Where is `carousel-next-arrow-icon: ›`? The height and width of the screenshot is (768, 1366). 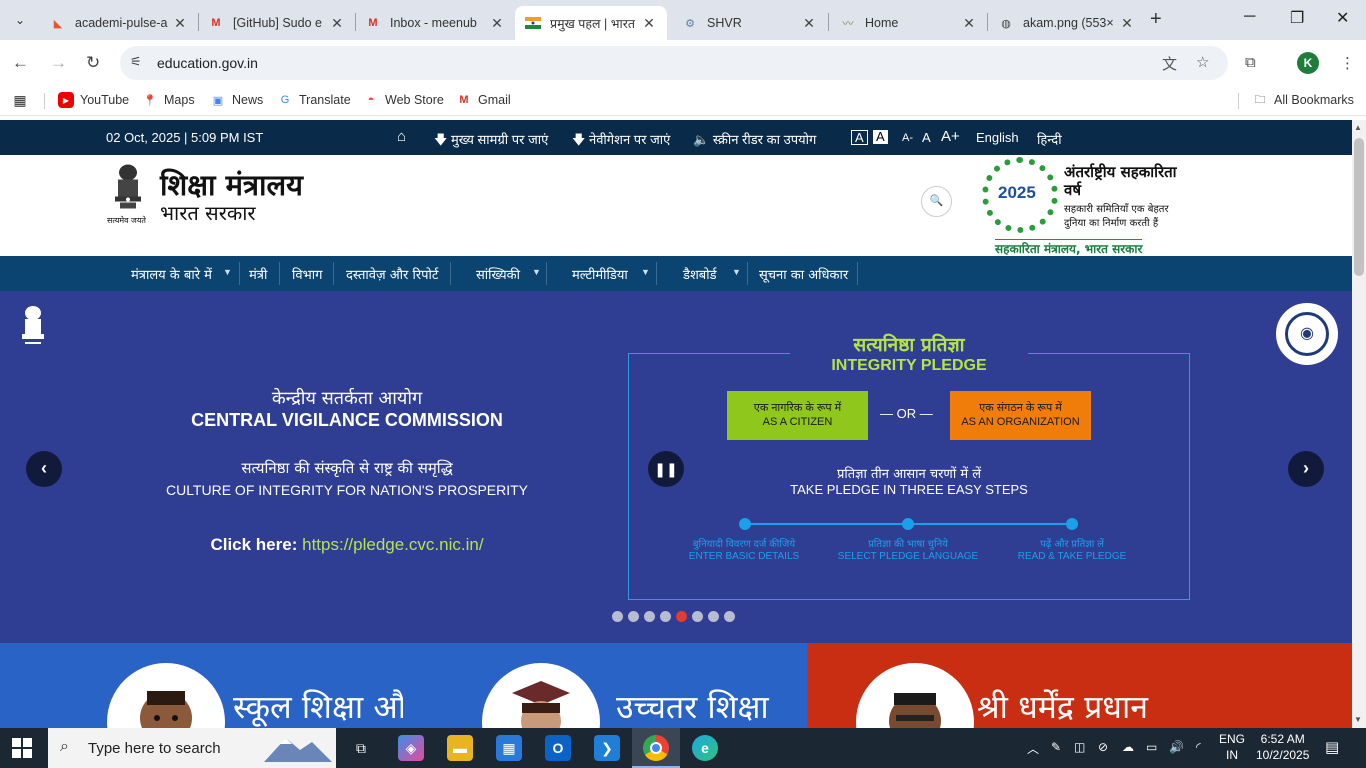
carousel-next-arrow-icon: › is located at coordinates (1306, 469).